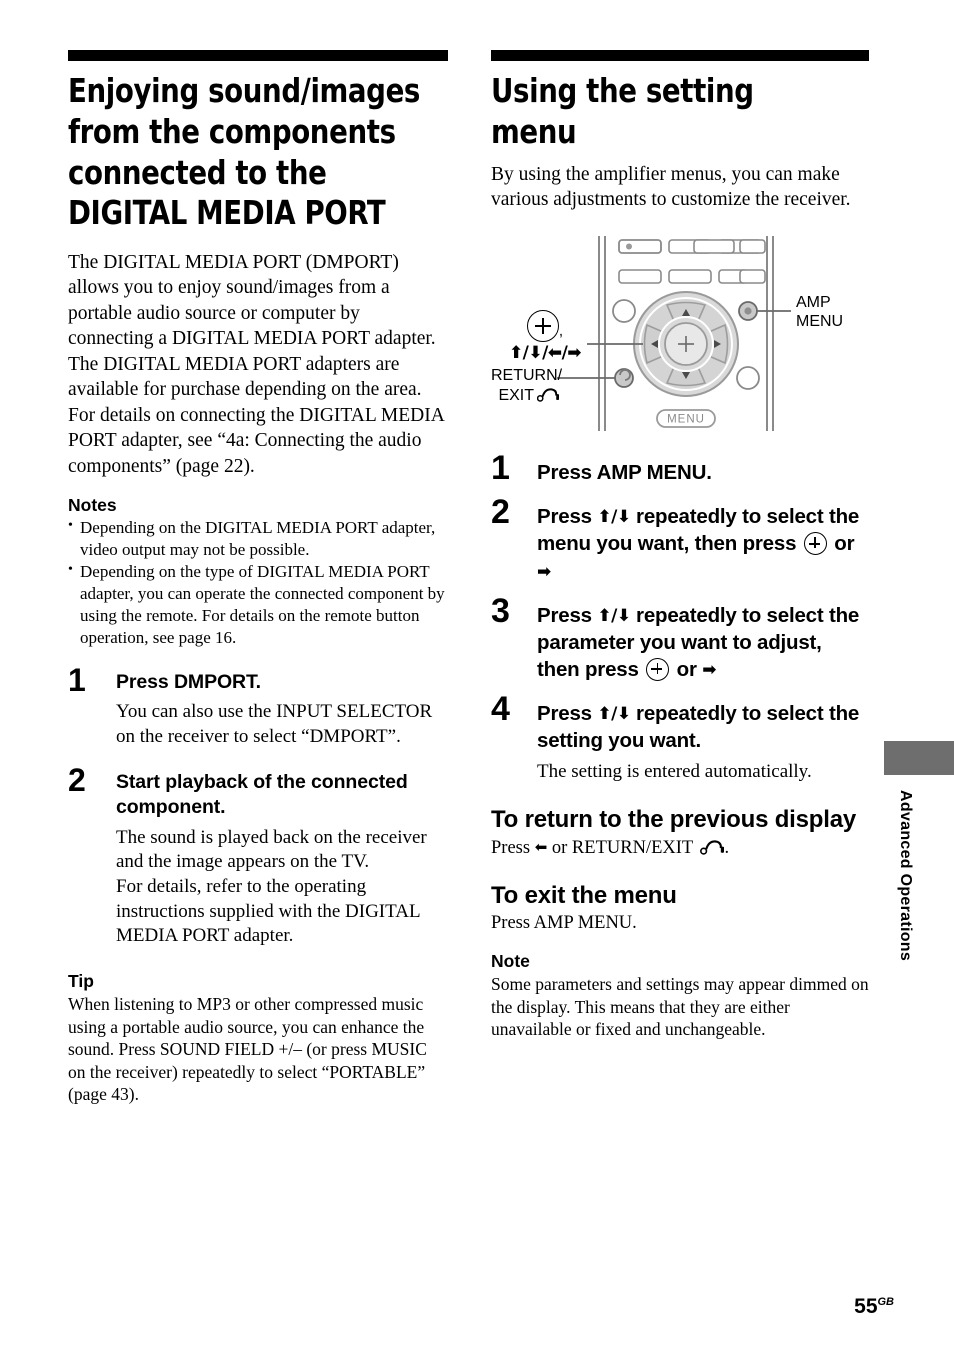 The height and width of the screenshot is (1352, 954). I want to click on right-section-title: Using the setting menu, so click(622, 111).